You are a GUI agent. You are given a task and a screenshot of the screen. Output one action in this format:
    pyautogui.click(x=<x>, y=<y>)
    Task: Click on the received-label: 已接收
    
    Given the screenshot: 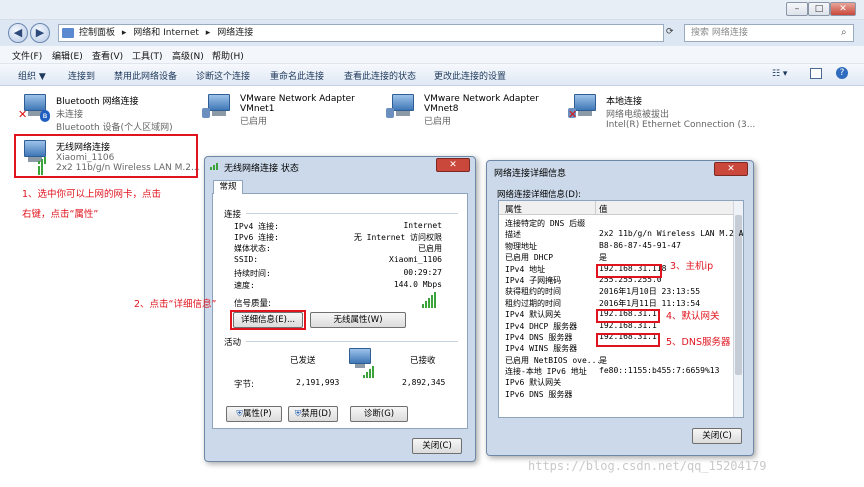 What is the action you would take?
    pyautogui.click(x=423, y=361)
    